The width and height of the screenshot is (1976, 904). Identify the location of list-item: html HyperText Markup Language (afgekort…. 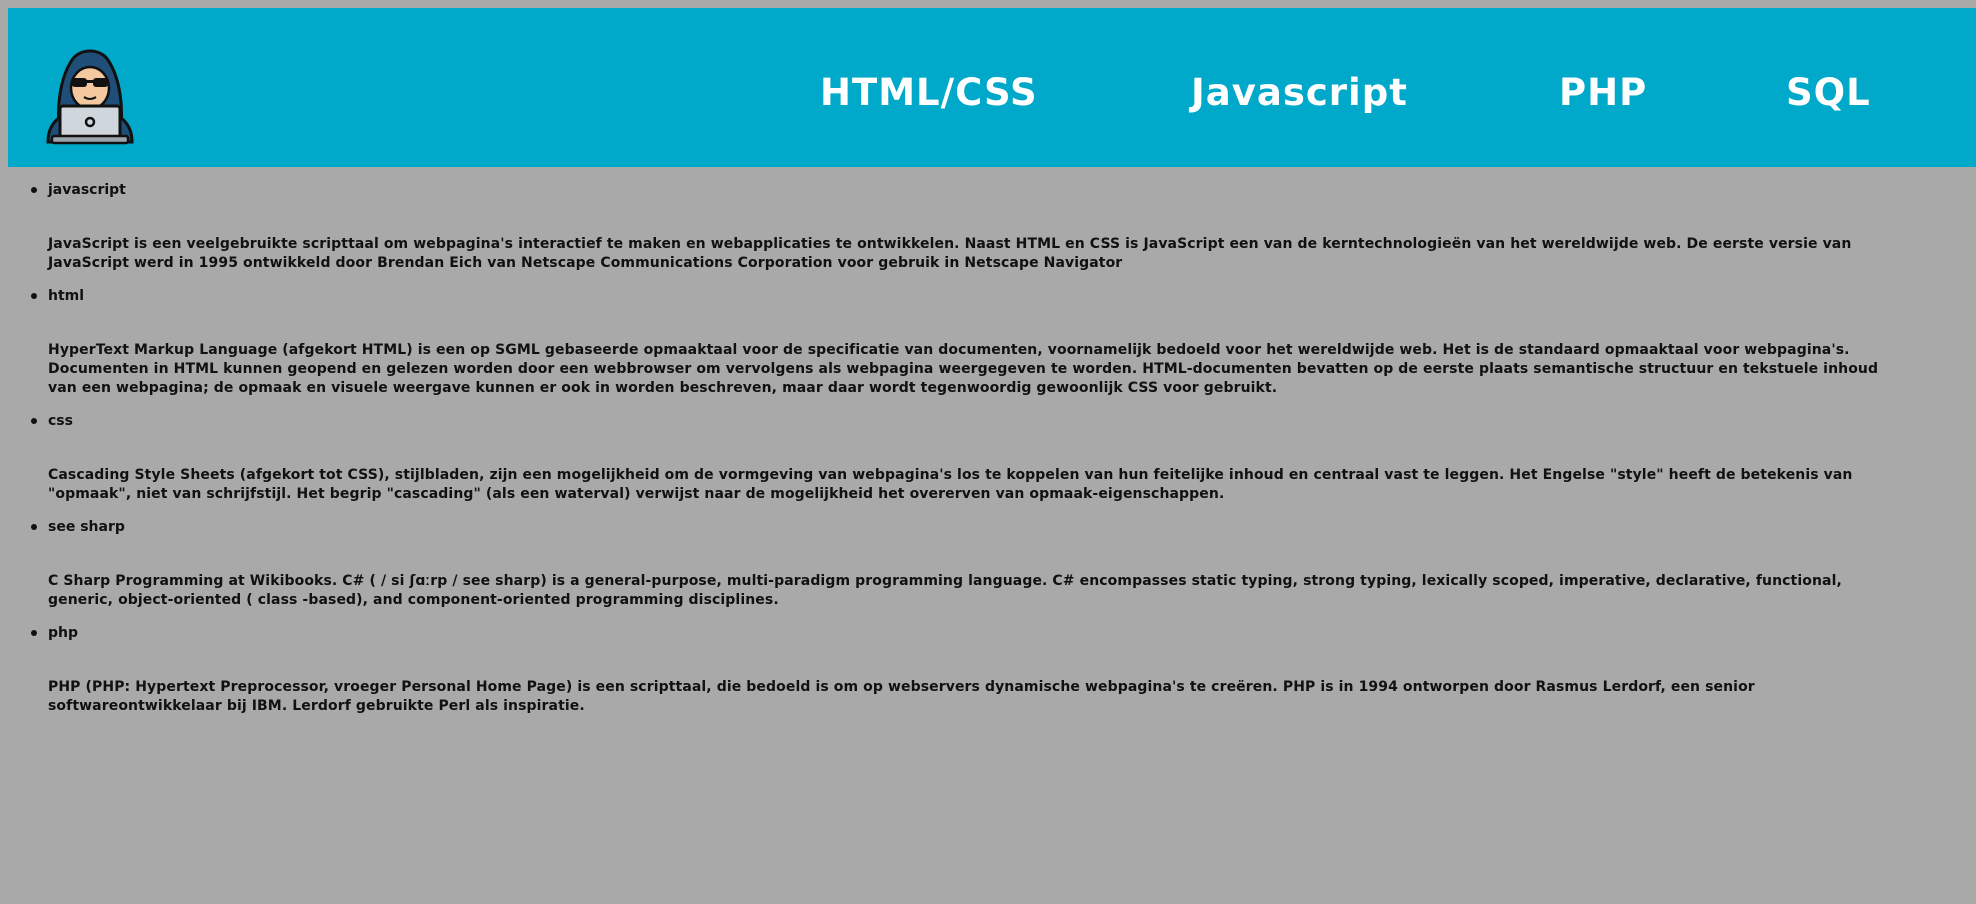
(969, 335).